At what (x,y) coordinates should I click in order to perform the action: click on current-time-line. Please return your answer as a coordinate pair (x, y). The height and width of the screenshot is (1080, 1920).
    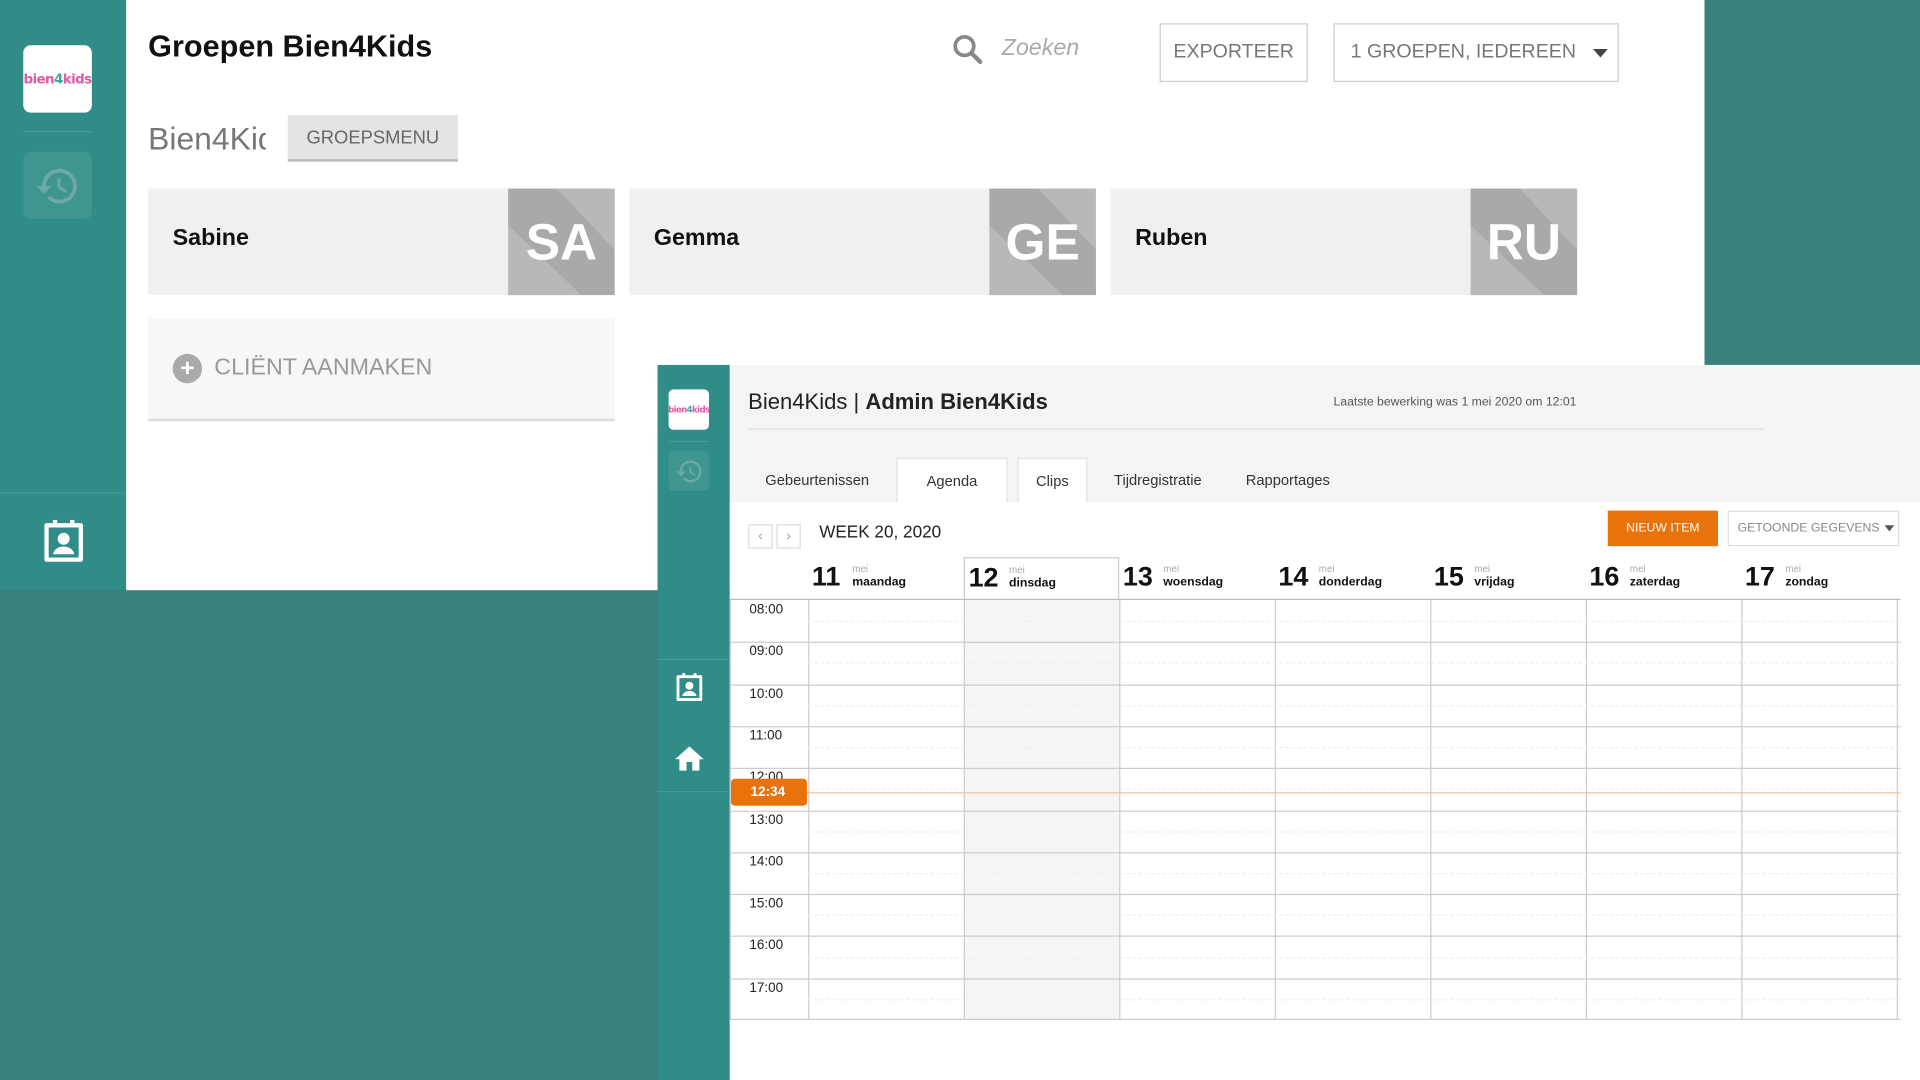
    Looking at the image, I should click on (1353, 792).